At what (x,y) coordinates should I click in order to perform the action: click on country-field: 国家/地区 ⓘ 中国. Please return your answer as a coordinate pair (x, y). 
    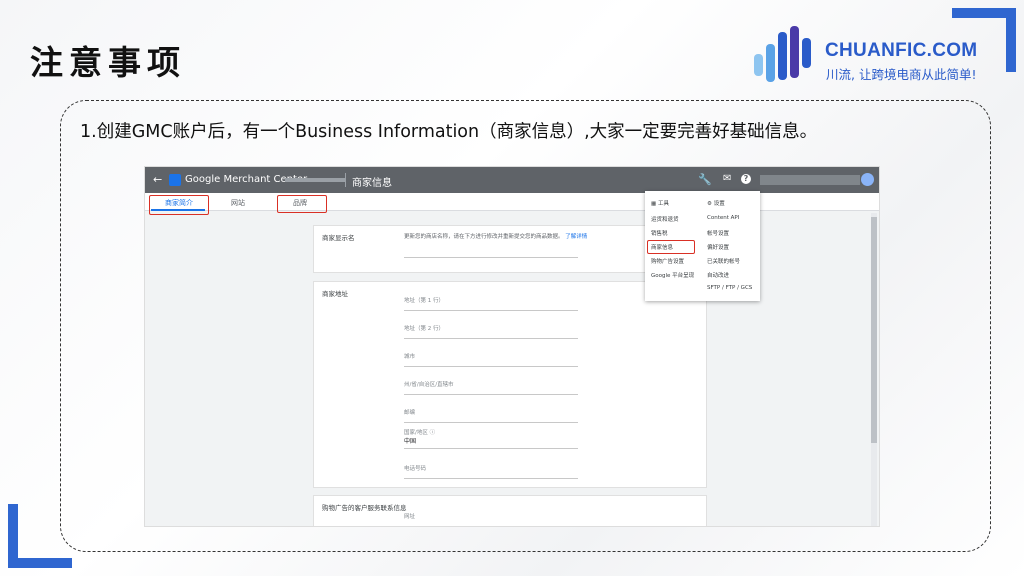
    Looking at the image, I should click on (491, 438).